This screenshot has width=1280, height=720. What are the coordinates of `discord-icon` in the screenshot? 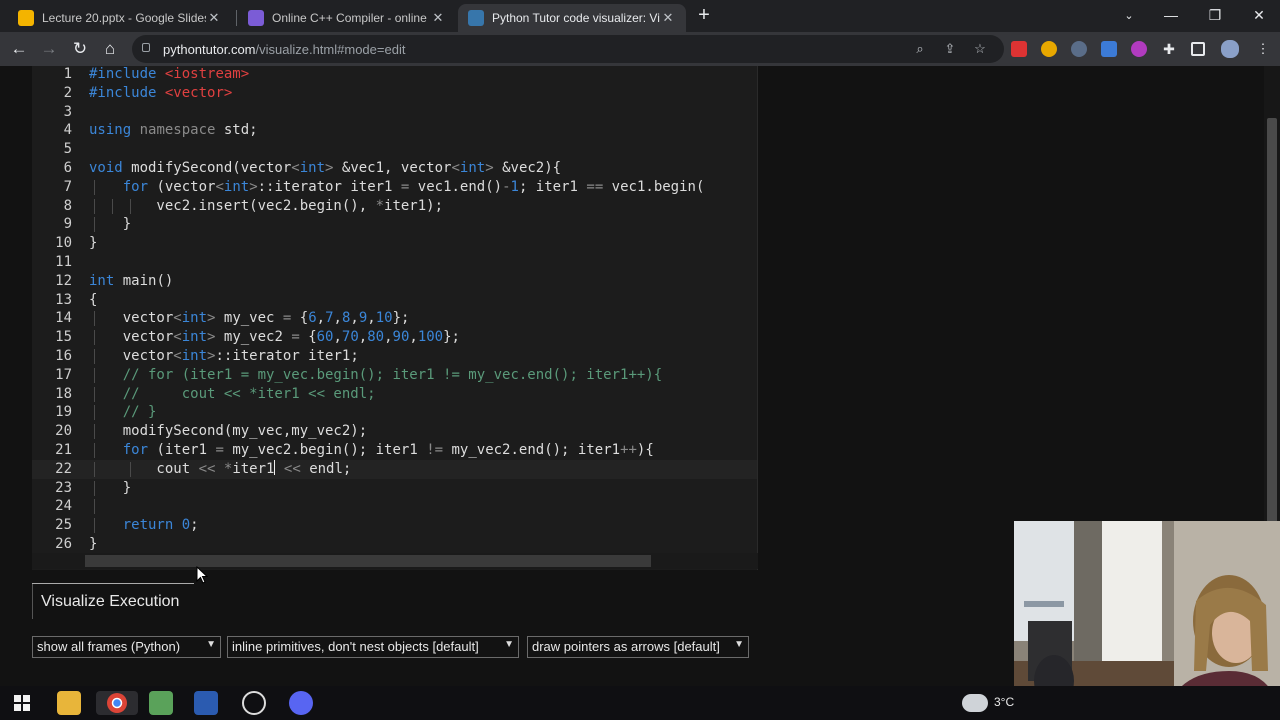 It's located at (301, 703).